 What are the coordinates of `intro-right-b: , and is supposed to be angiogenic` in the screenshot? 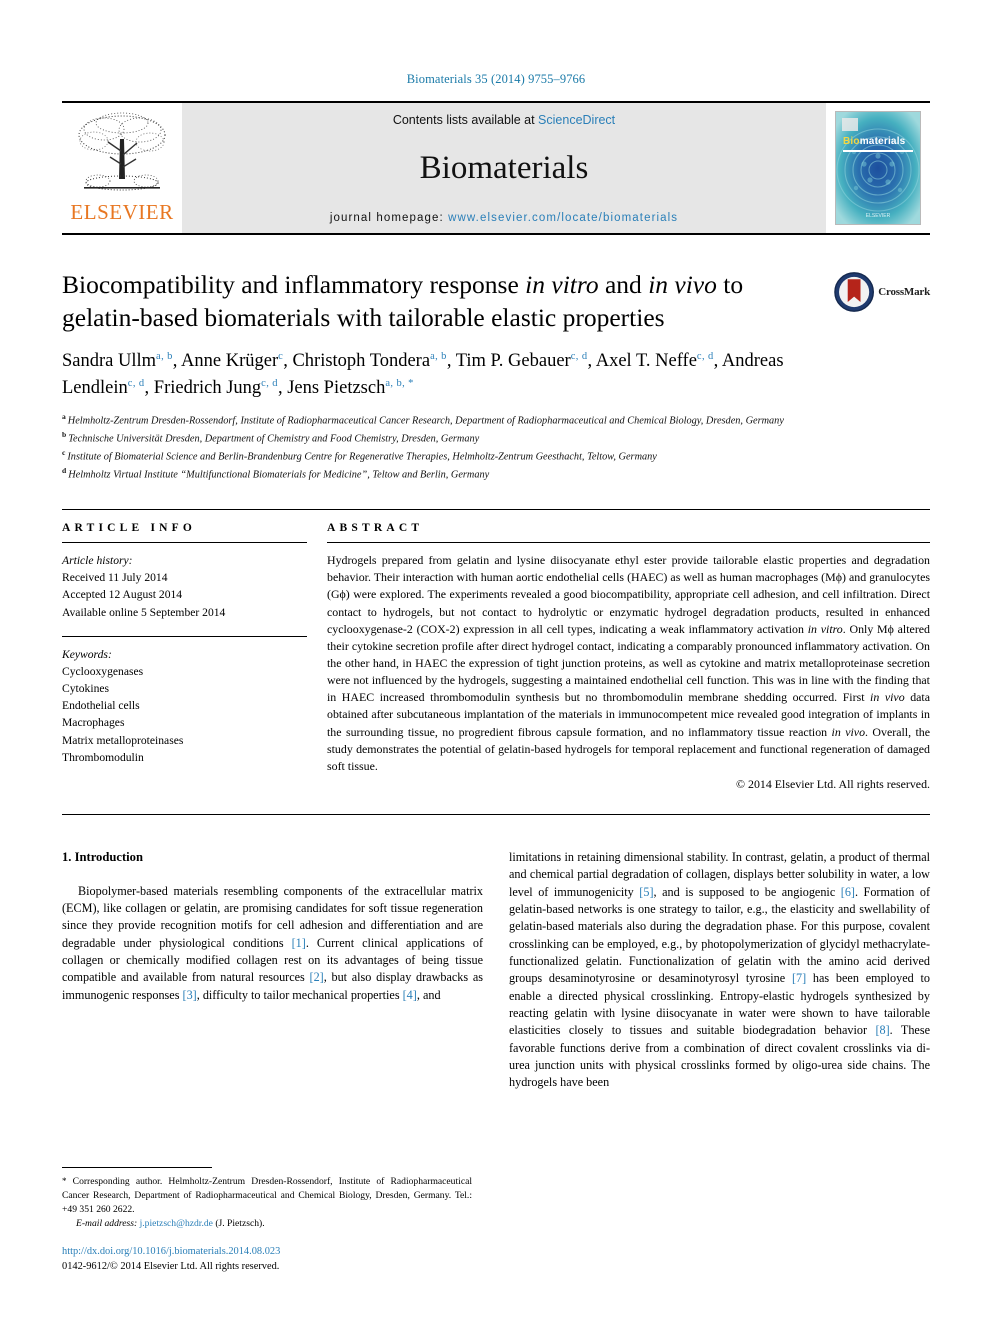 It's located at (747, 891).